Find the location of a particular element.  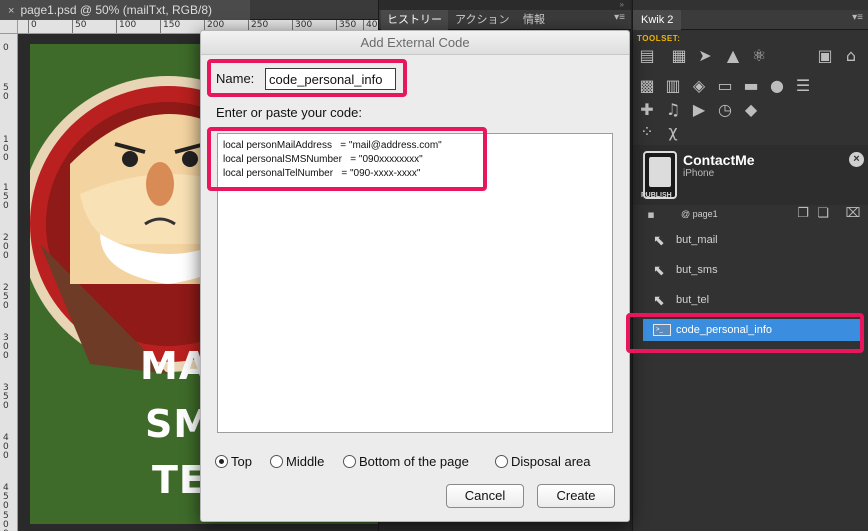

card-icon: ▬ is located at coordinates (751, 86).